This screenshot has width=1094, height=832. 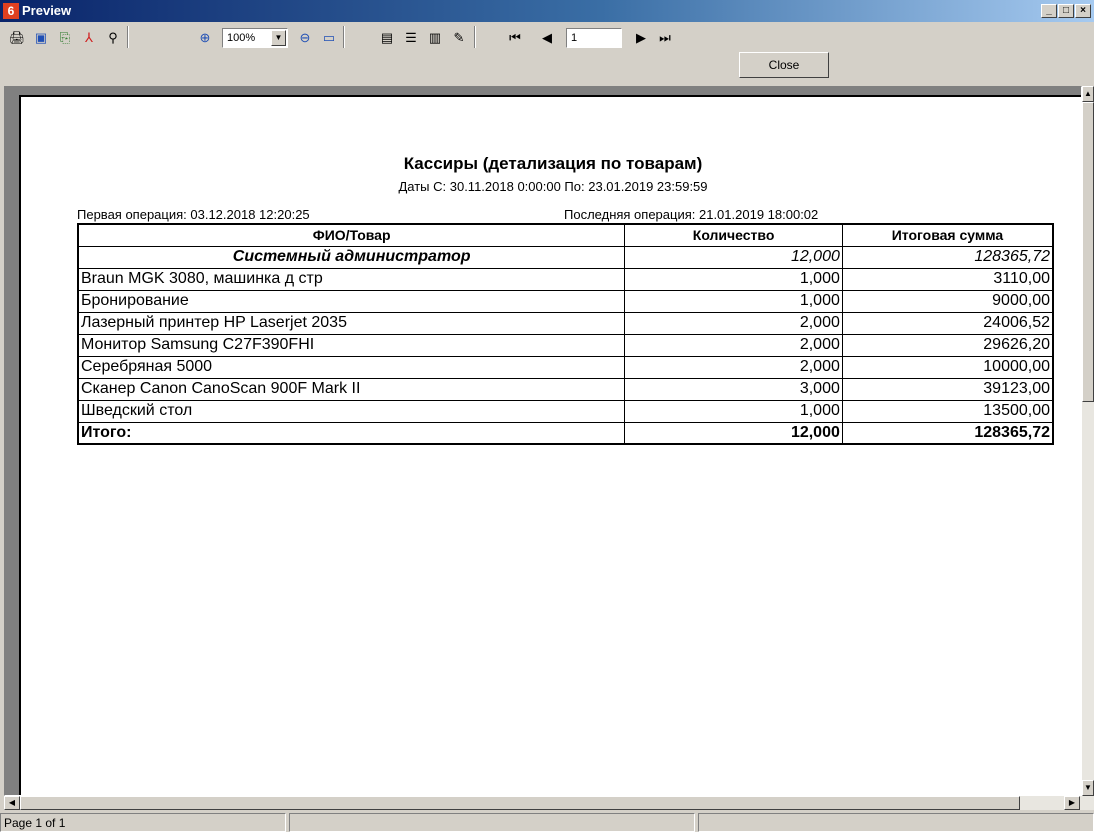 I want to click on prev-page-icon: ◀, so click(x=547, y=37).